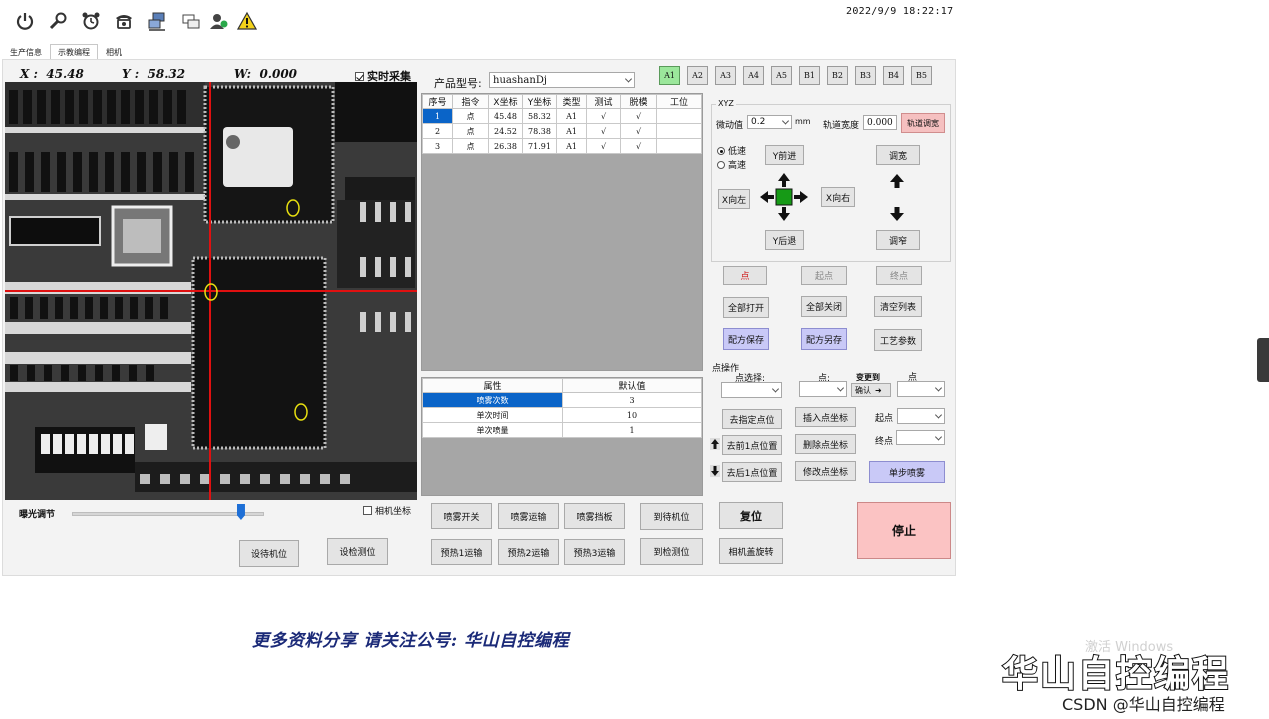  What do you see at coordinates (897, 214) in the screenshot?
I see `arrow-down-icon` at bounding box center [897, 214].